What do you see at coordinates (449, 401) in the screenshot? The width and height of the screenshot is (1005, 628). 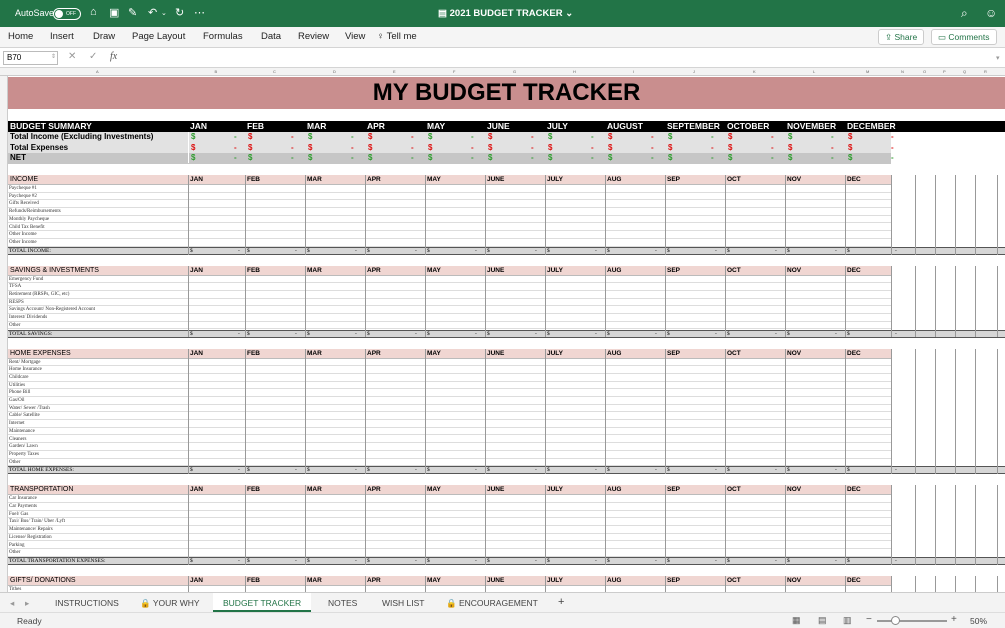 I see `line-item-row: Gas/Oil` at bounding box center [449, 401].